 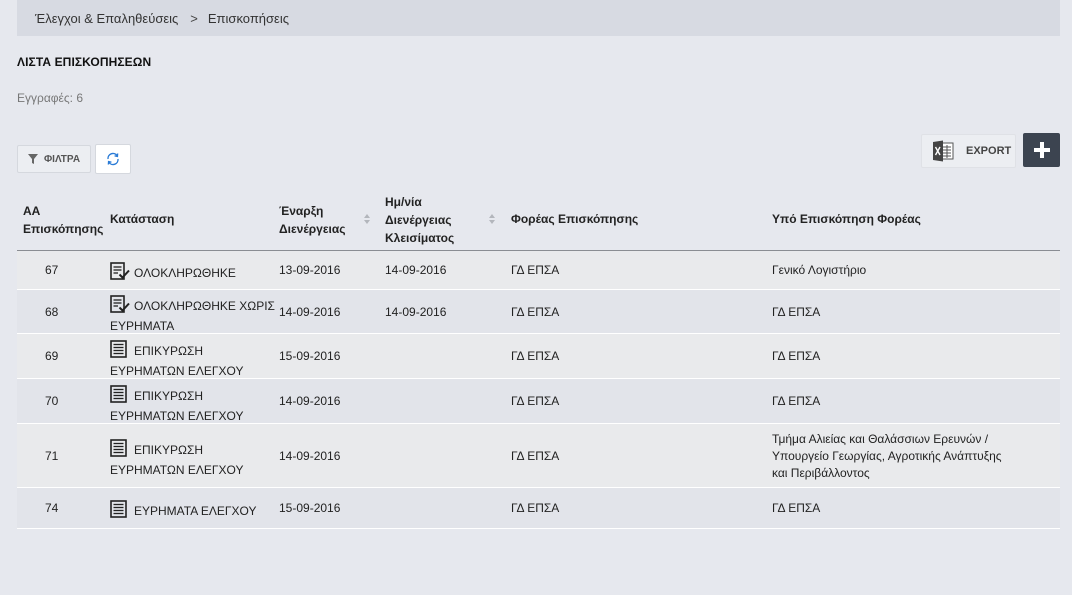 What do you see at coordinates (32, 211) in the screenshot?
I see `header-id-line1: ΑΑ` at bounding box center [32, 211].